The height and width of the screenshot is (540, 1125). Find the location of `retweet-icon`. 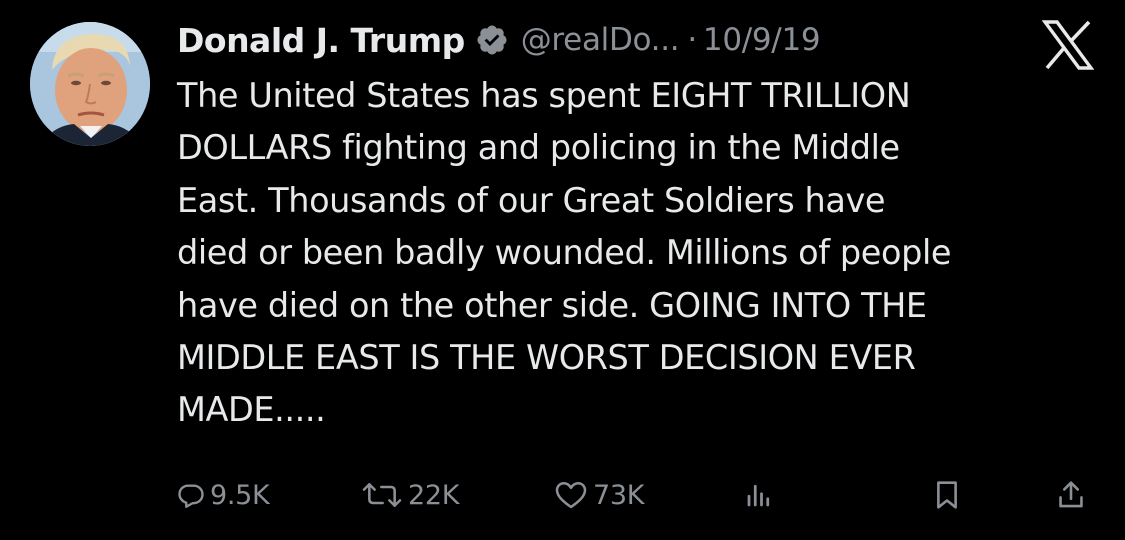

retweet-icon is located at coordinates (382, 495).